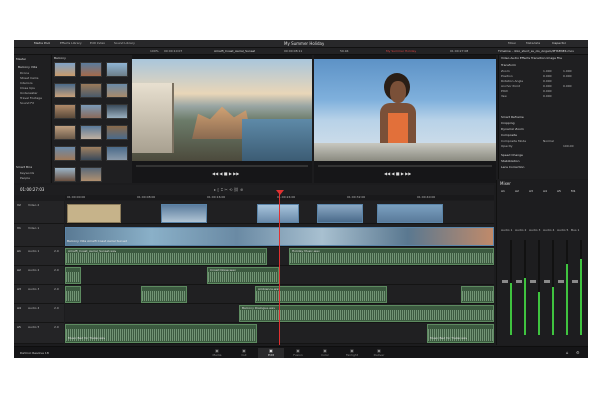 The height and width of the screenshot is (400, 600). I want to click on inspector-tab-video: Video, so click(505, 58).